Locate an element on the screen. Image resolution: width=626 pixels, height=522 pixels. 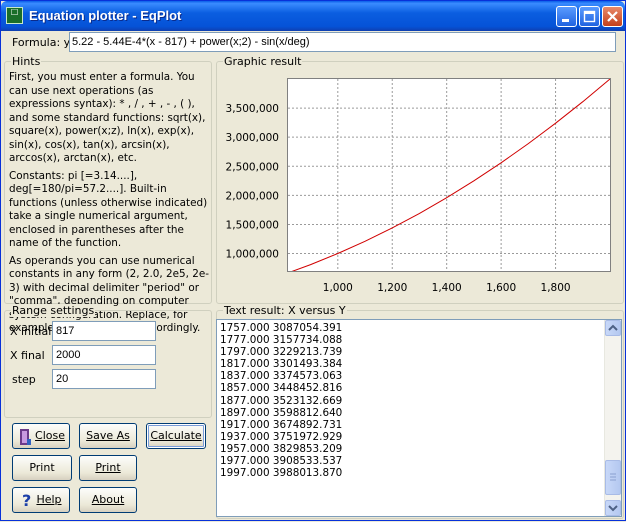
grip-icon is located at coordinates (613, 477).